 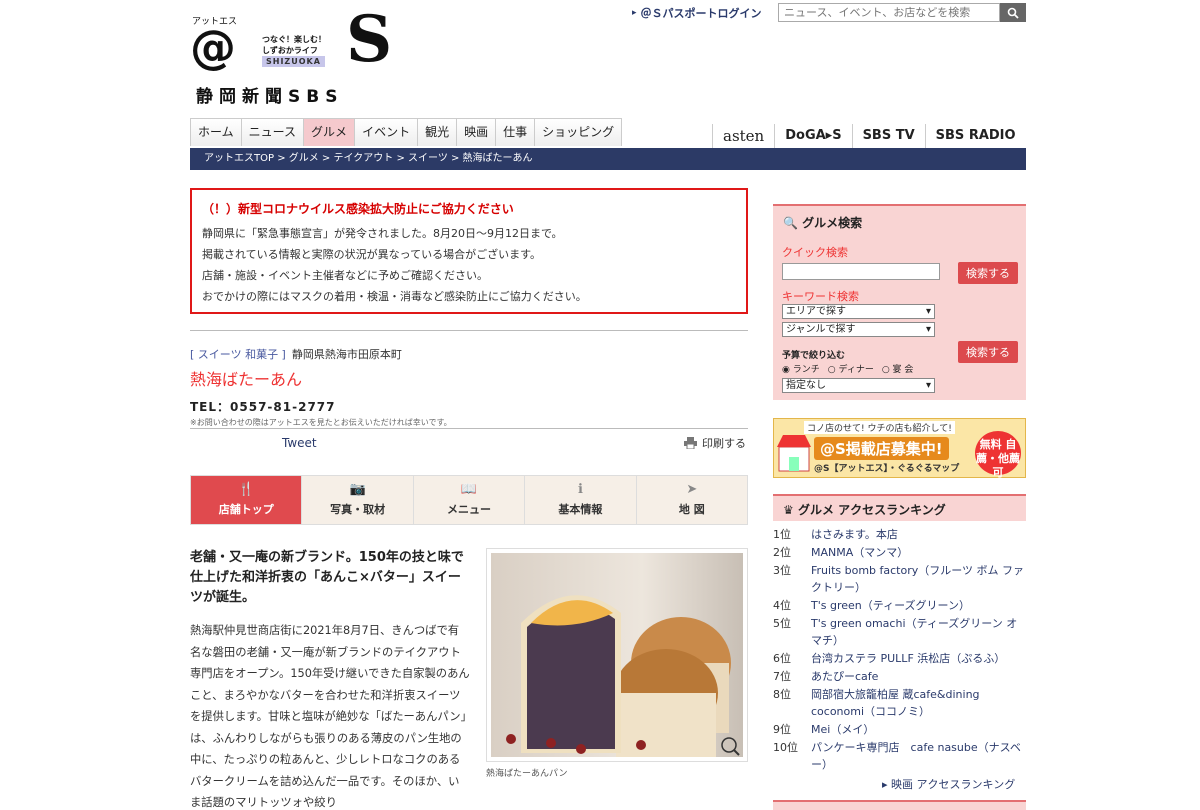 I want to click on tab-label: 基本情報, so click(x=580, y=509).